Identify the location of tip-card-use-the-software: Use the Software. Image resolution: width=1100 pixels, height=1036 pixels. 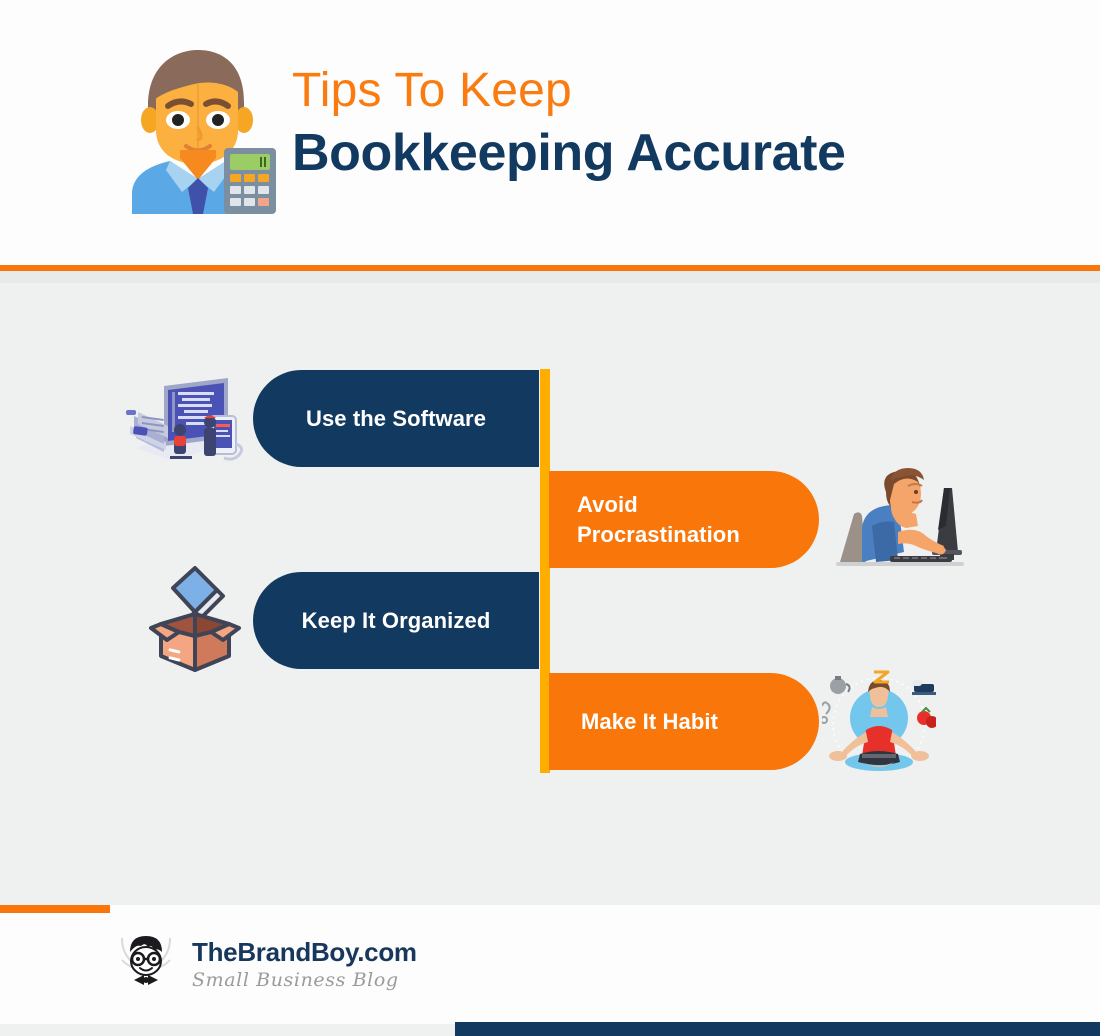
(396, 418).